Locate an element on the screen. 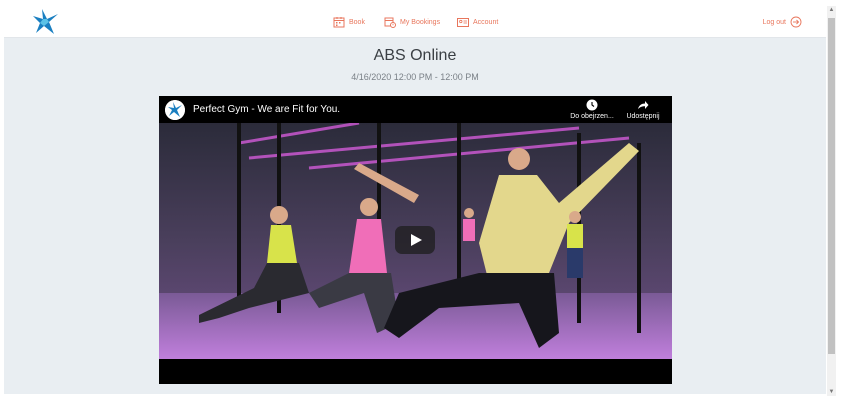 Image resolution: width=854 pixels, height=418 pixels. share-button: Udostępnij is located at coordinates (643, 109).